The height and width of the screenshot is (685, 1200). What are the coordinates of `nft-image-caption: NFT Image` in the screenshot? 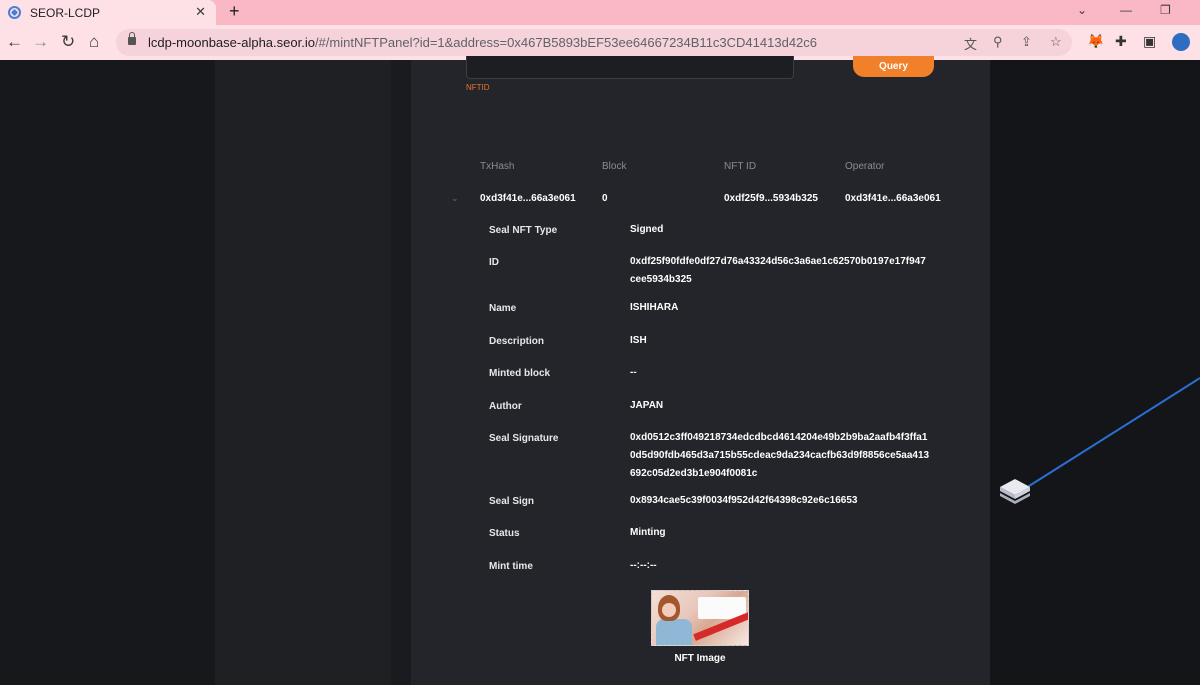 It's located at (700, 658).